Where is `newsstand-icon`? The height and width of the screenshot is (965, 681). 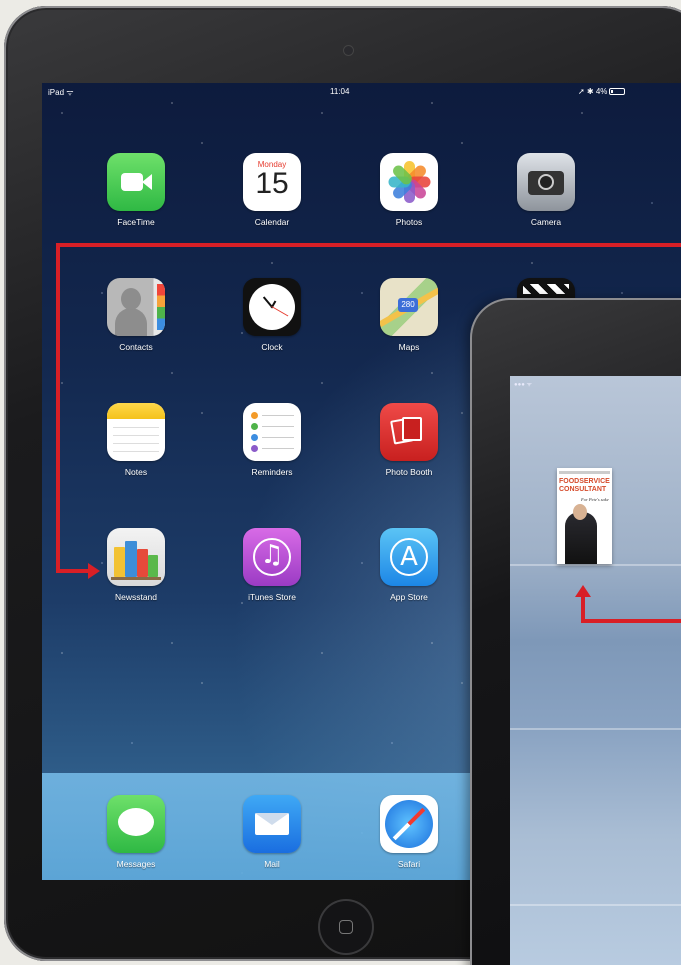 newsstand-icon is located at coordinates (136, 557).